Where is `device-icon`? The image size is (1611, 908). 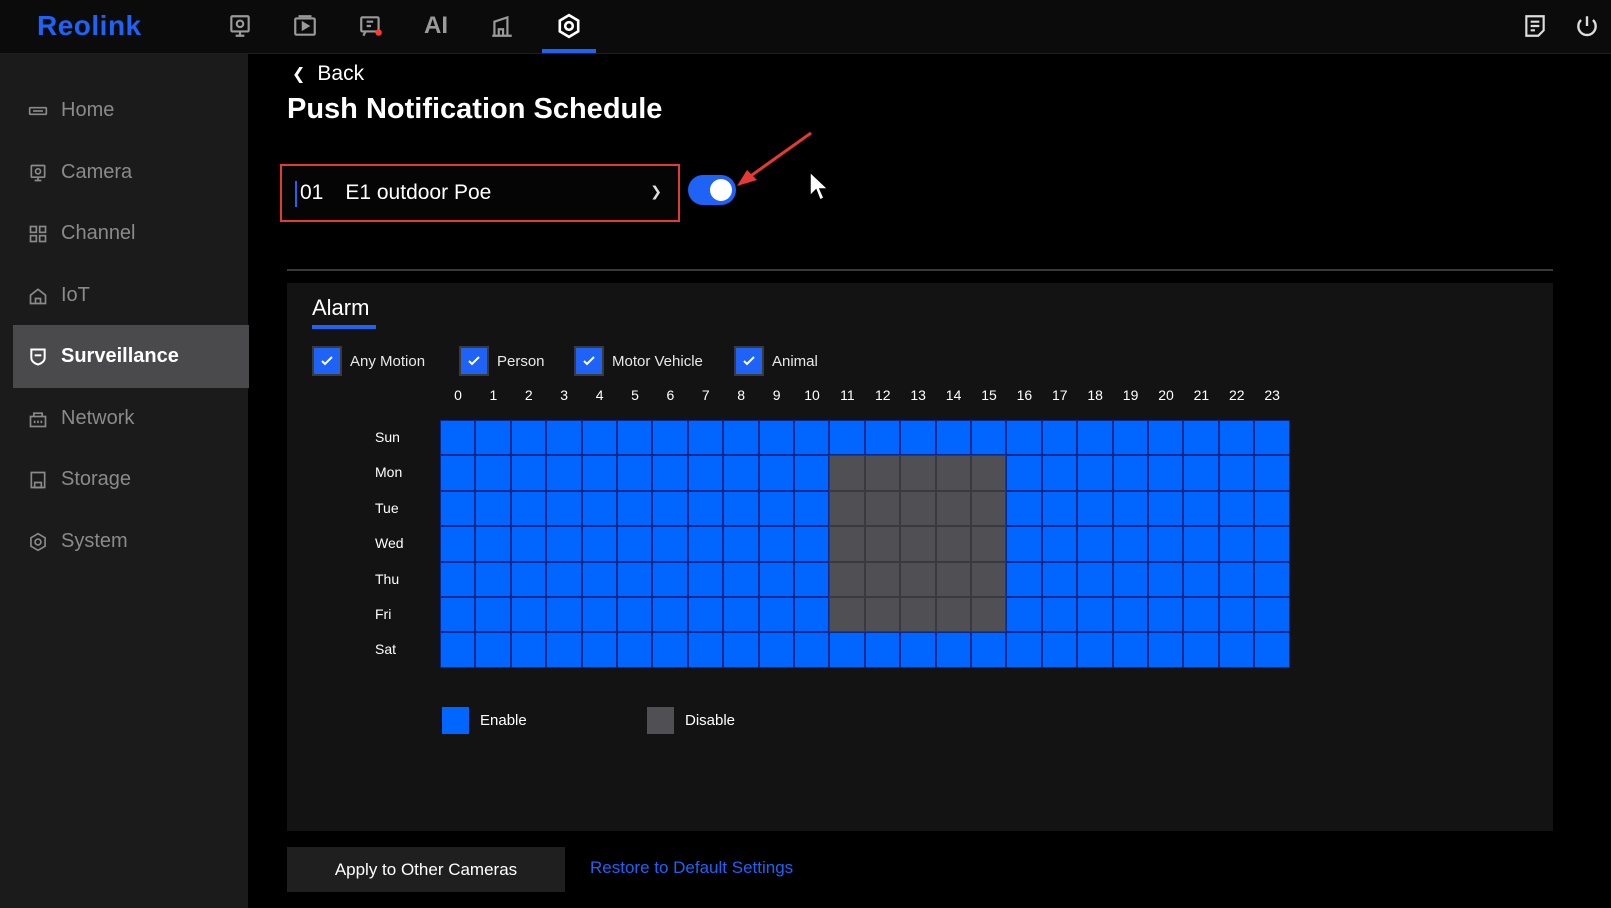 device-icon is located at coordinates (502, 26).